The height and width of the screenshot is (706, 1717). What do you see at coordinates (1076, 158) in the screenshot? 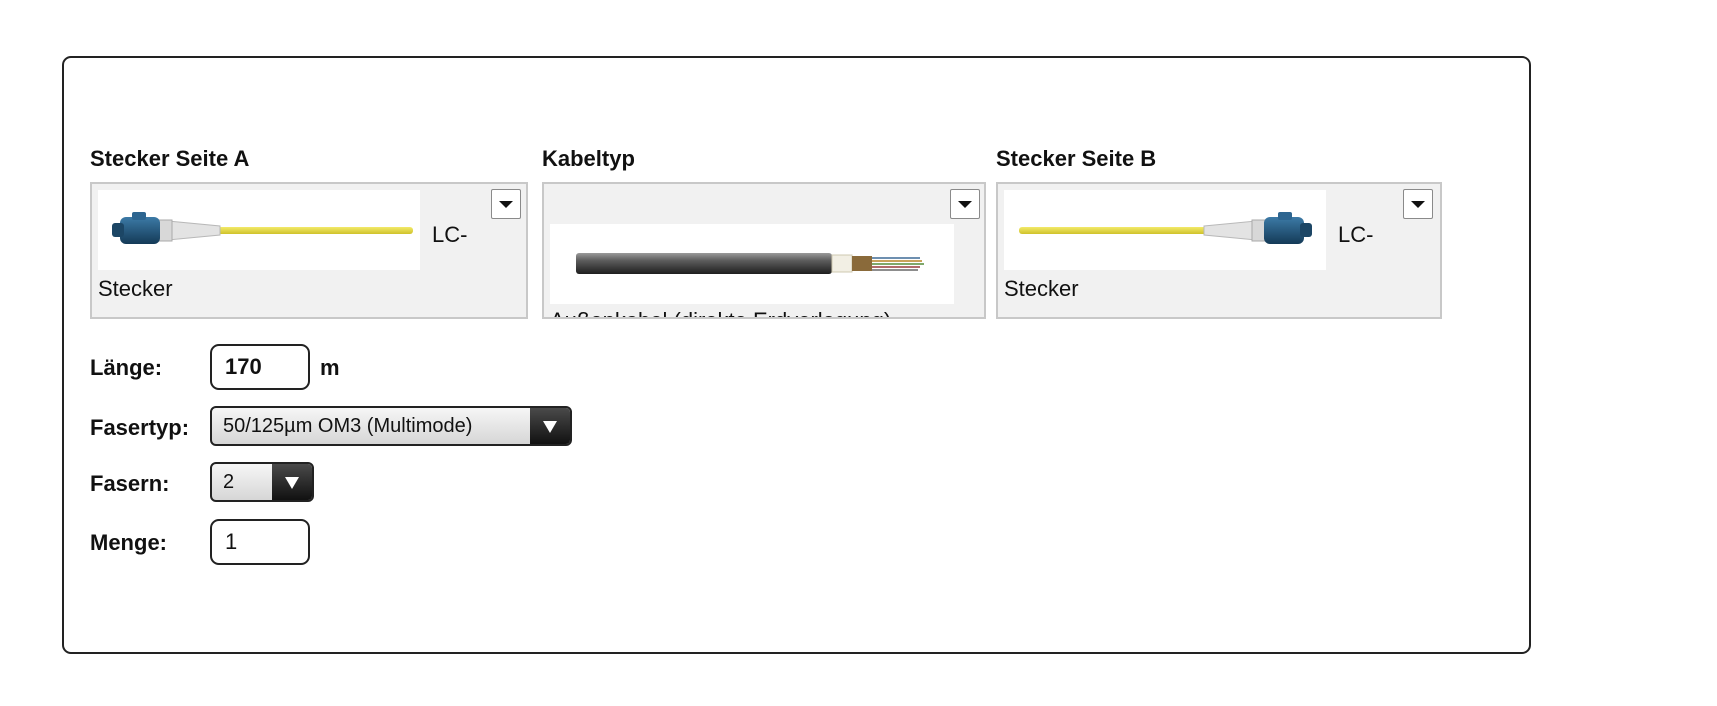
I see `connector-b-heading: Stecker Seite B` at bounding box center [1076, 158].